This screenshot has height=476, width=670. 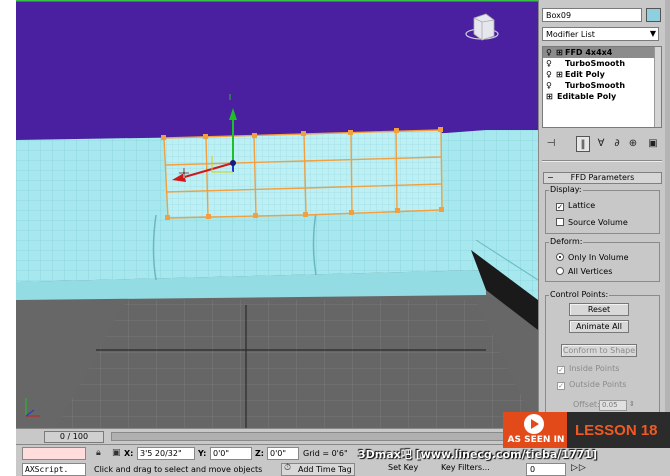 I want to click on stack-item: ♀ ⊞ Edit Poly, so click(x=602, y=74).